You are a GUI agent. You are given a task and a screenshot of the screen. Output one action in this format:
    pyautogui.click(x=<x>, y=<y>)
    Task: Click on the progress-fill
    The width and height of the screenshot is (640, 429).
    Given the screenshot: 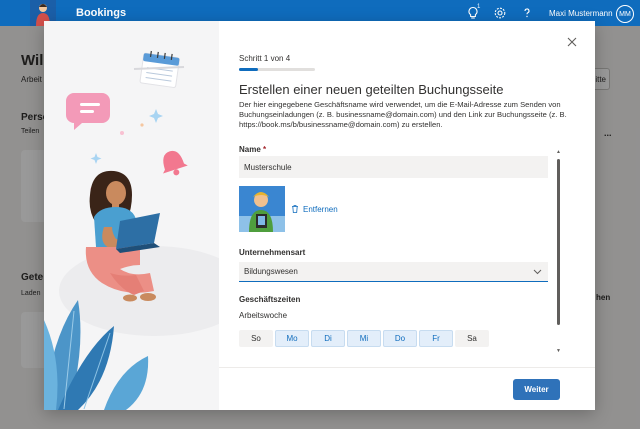 What is the action you would take?
    pyautogui.click(x=248, y=69)
    